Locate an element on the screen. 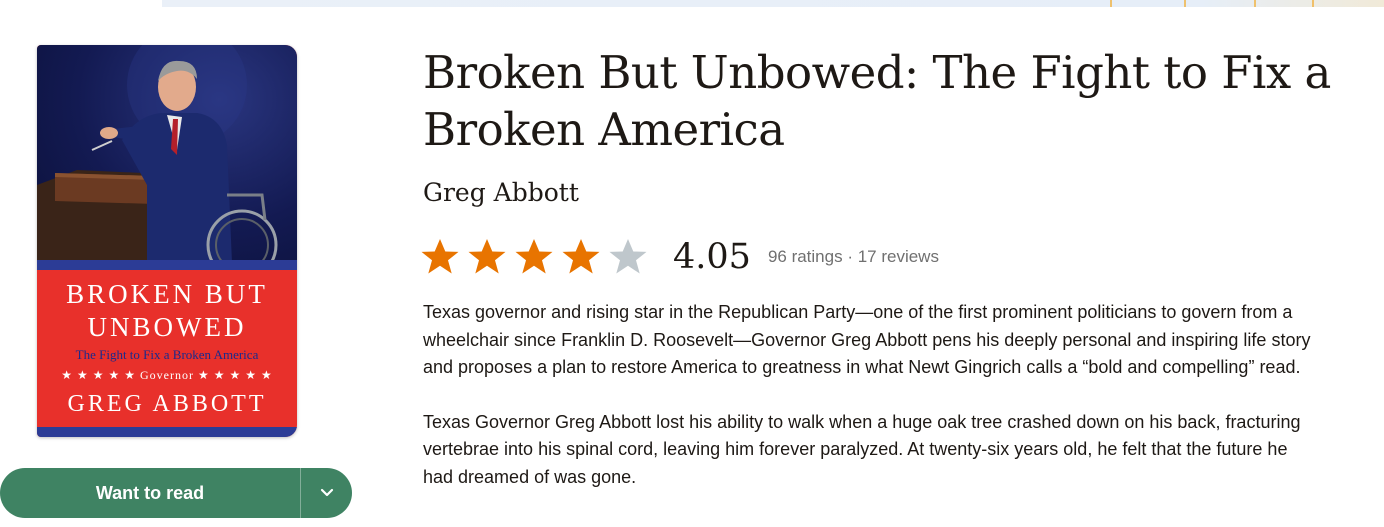 The height and width of the screenshot is (527, 1384). cover-stripe-bottom is located at coordinates (167, 432).